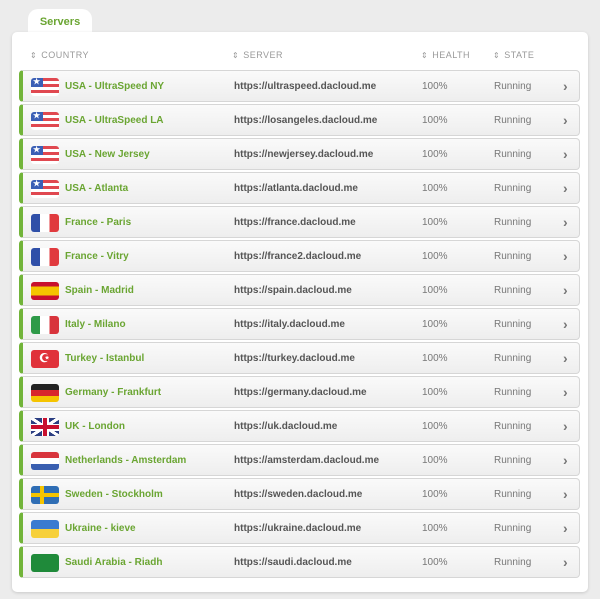  I want to click on country-name: France - Paris, so click(98, 222).